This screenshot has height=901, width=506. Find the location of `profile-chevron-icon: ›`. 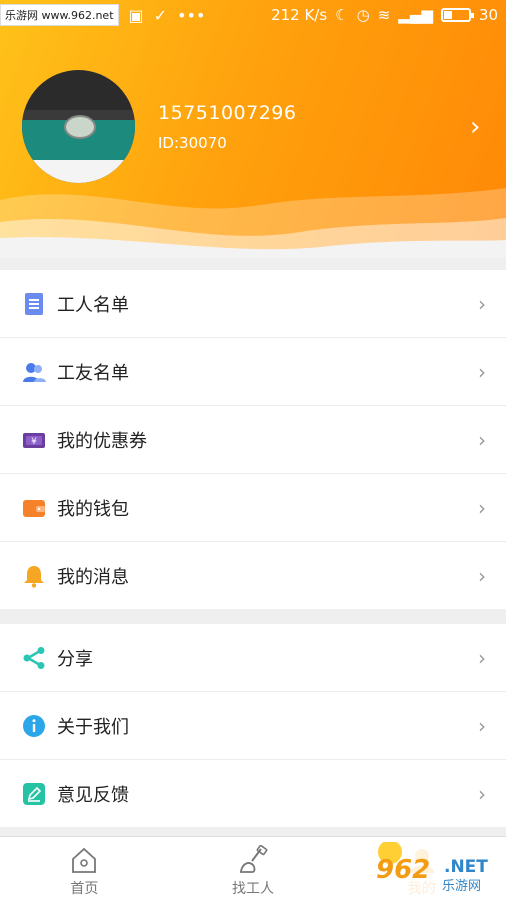

profile-chevron-icon: › is located at coordinates (475, 127).